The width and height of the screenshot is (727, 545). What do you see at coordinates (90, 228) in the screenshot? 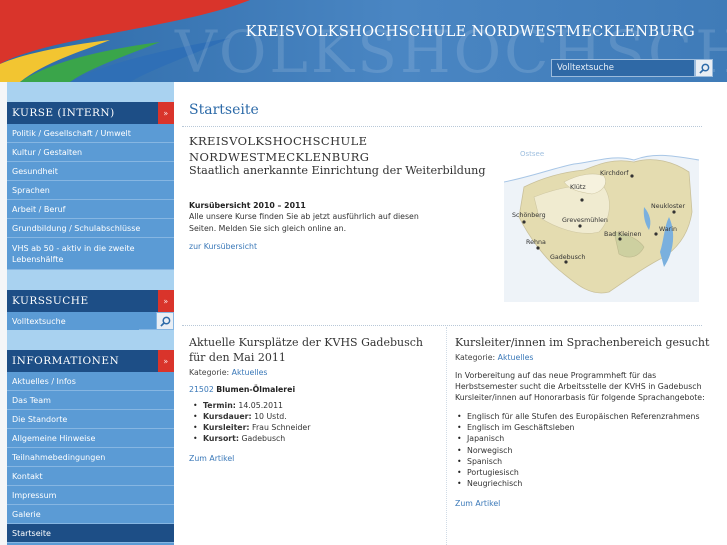
I see `sidebar-item-grundbildung: Grundbildung / Schulabschlüsse` at bounding box center [90, 228].